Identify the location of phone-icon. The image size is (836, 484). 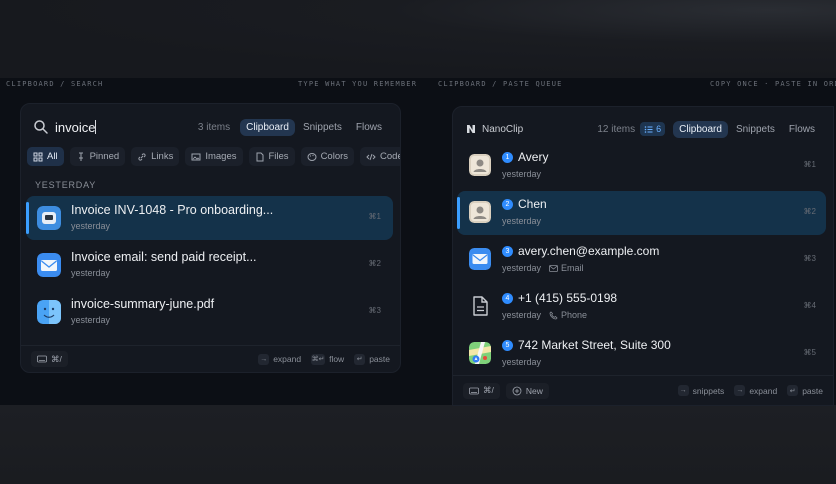
(553, 314).